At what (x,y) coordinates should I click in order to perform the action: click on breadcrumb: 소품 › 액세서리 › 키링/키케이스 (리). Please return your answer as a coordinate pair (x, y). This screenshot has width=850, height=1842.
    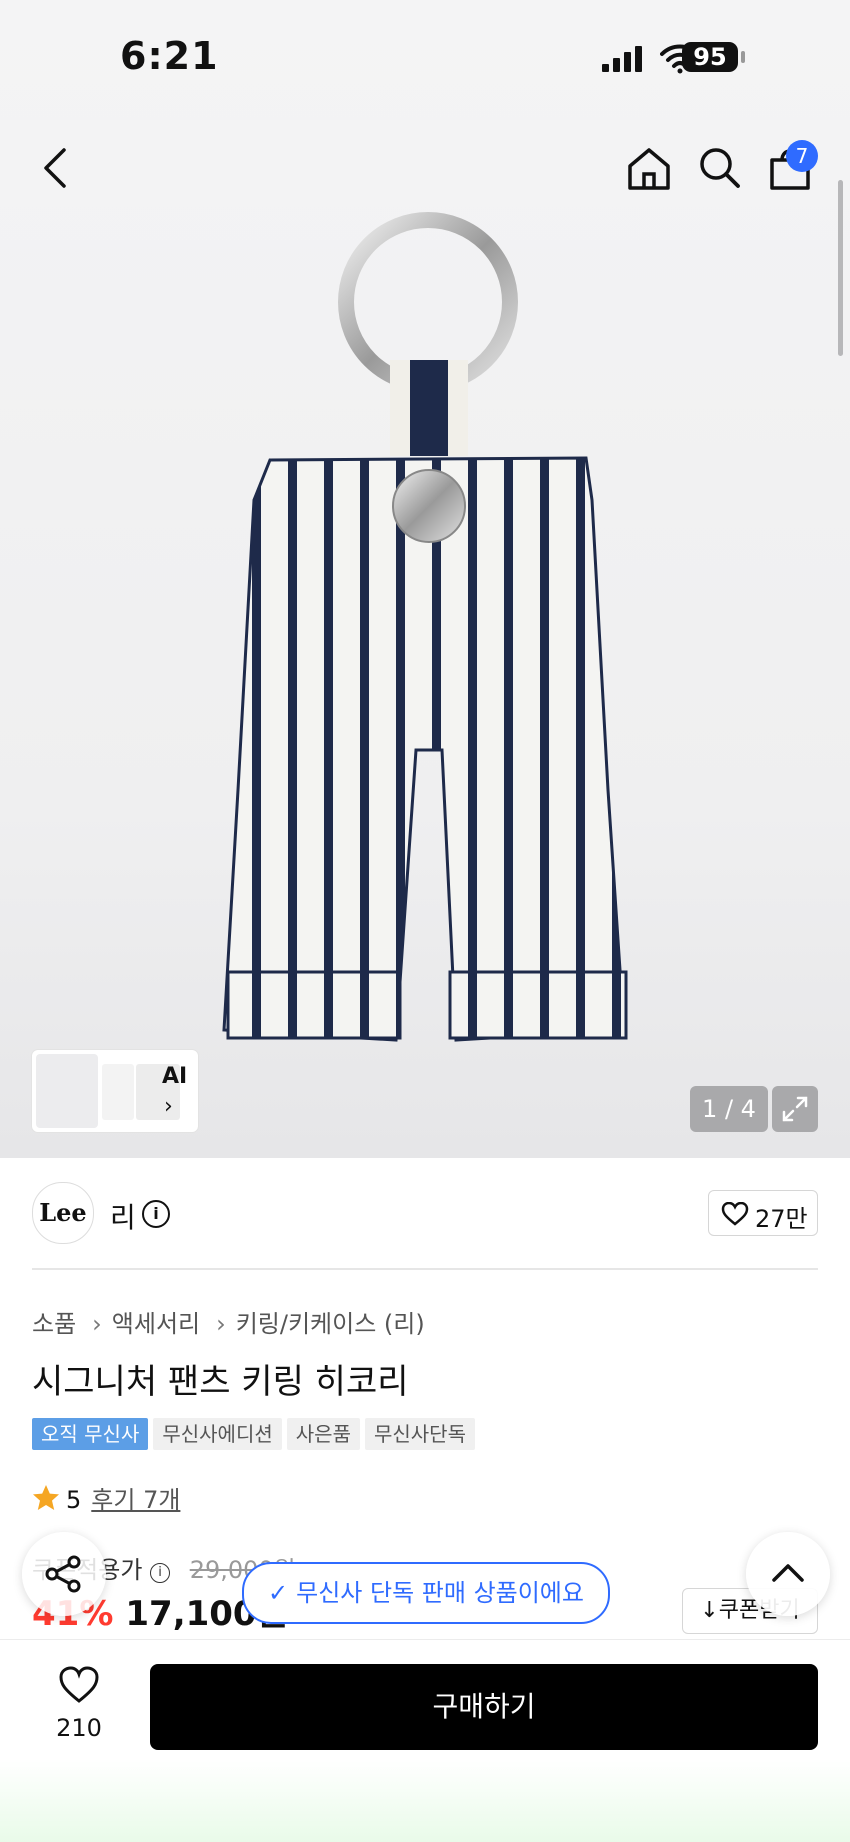
    Looking at the image, I should click on (231, 1321).